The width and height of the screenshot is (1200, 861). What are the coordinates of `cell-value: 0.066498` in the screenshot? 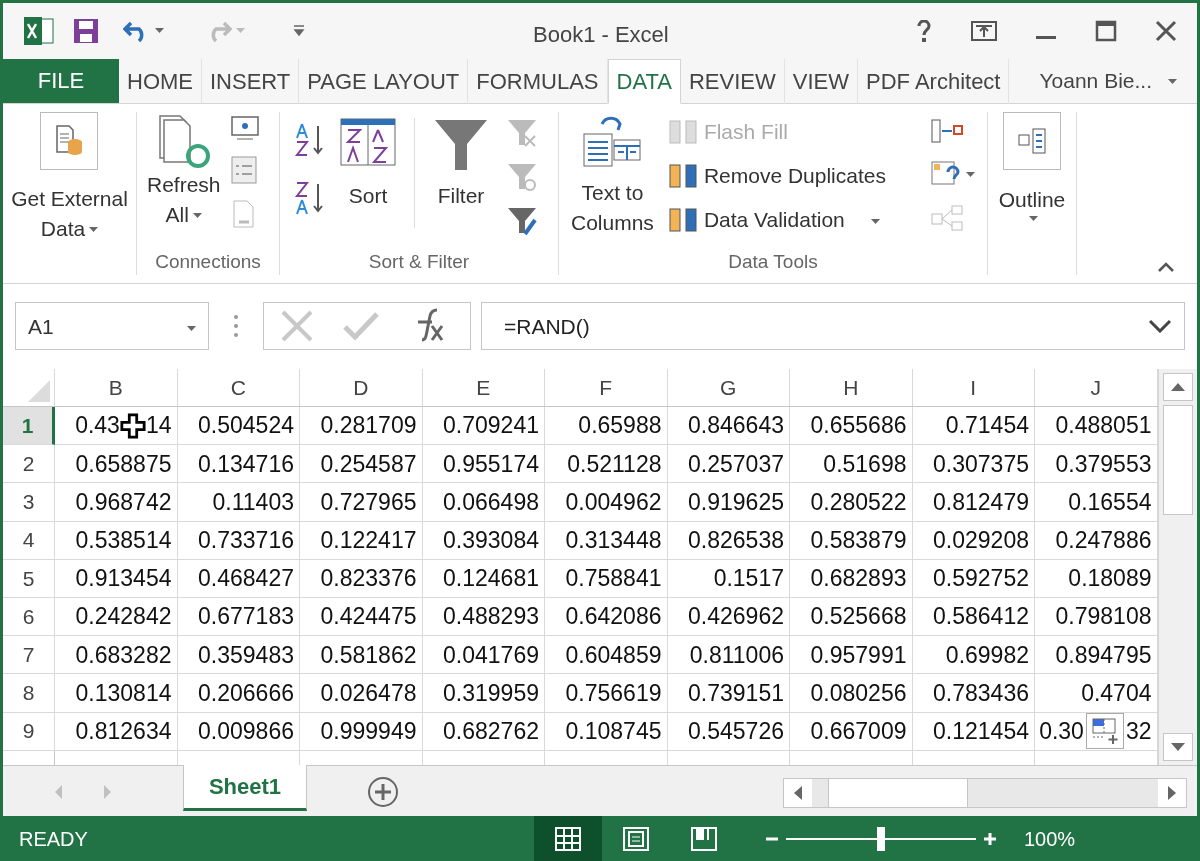 It's located at (491, 502).